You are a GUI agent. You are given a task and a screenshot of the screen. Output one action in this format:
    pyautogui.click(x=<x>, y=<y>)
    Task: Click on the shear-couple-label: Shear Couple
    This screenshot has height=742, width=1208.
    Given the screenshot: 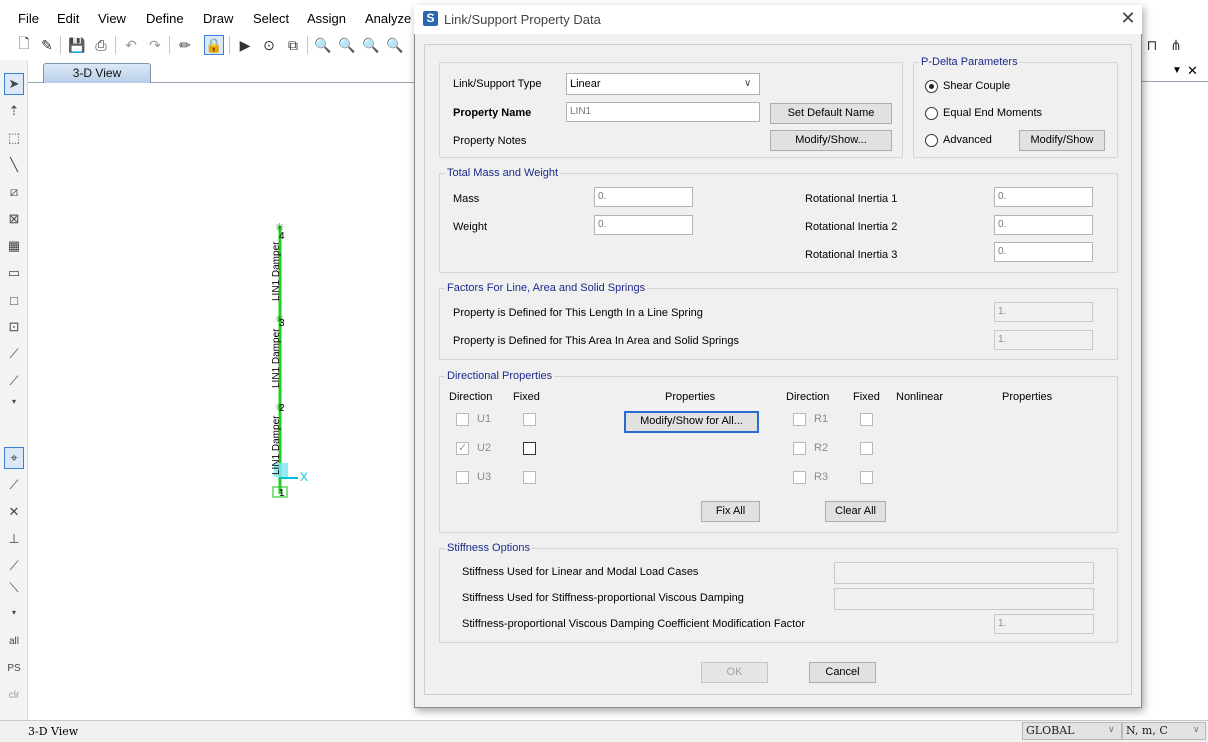 What is the action you would take?
    pyautogui.click(x=976, y=86)
    